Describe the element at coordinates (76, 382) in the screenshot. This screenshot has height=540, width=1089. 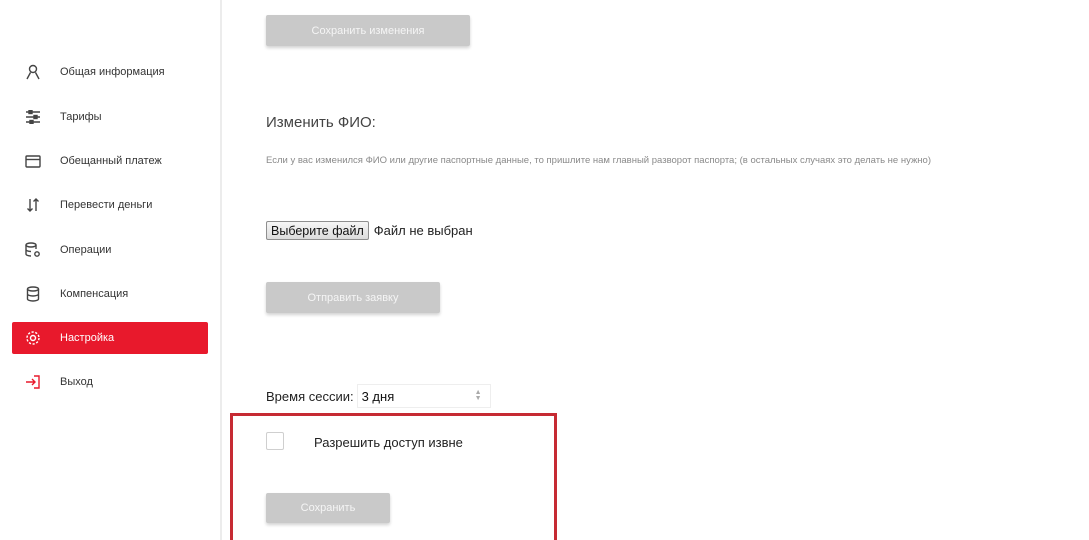
I see `sidebar-item-label: Выход` at that location.